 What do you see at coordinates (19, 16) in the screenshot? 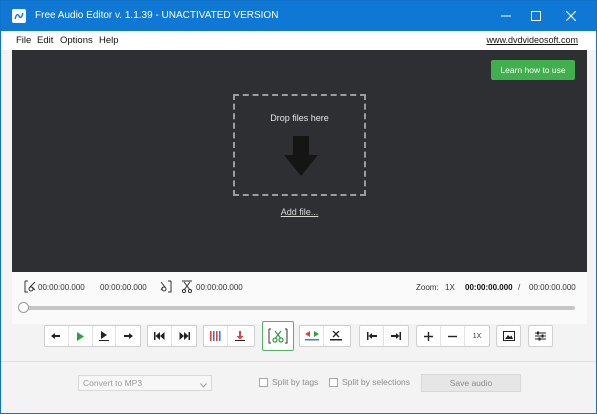
I see `app-logo-icon` at bounding box center [19, 16].